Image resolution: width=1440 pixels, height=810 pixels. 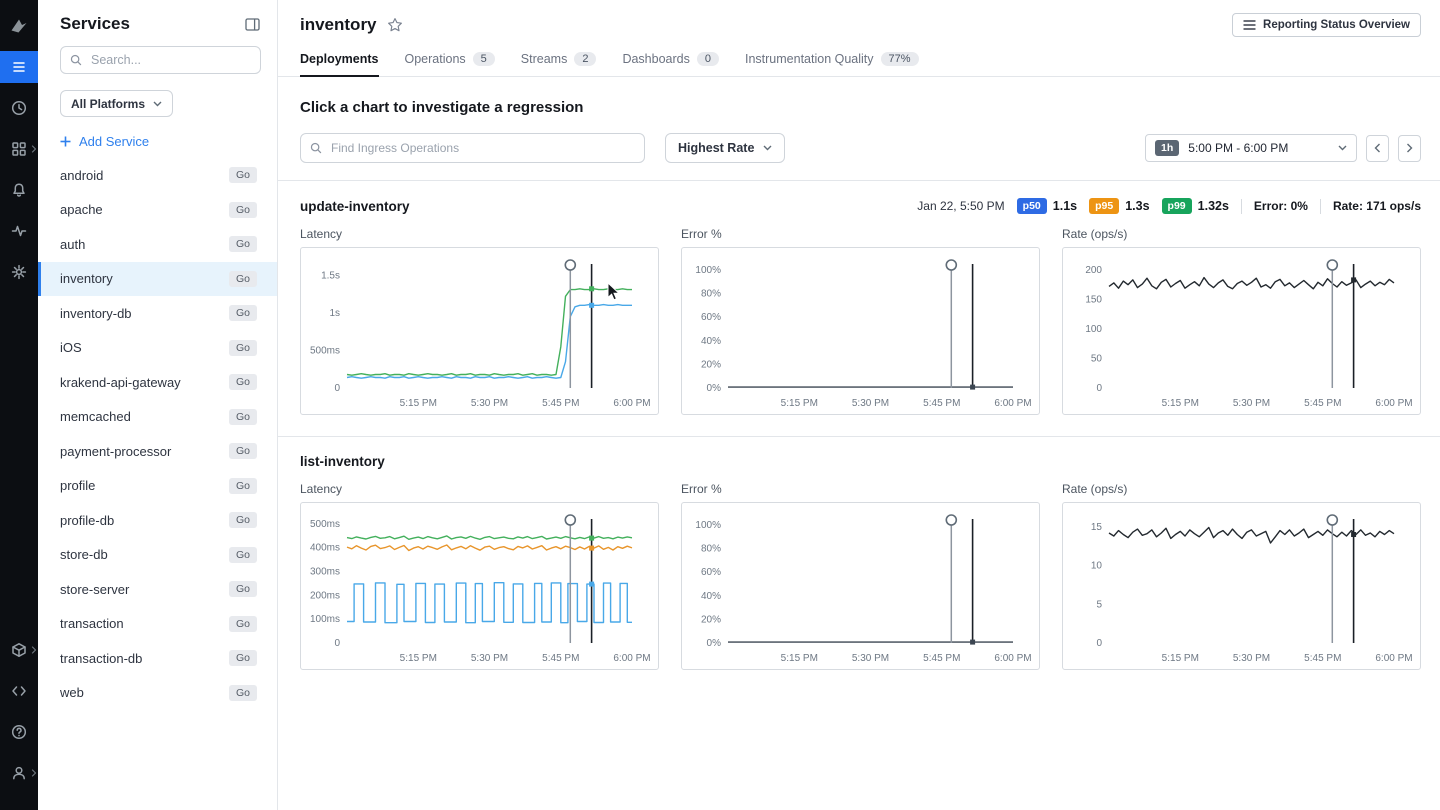 What do you see at coordinates (1326, 25) in the screenshot?
I see `reporting-status-button: Reporting Status Overview` at bounding box center [1326, 25].